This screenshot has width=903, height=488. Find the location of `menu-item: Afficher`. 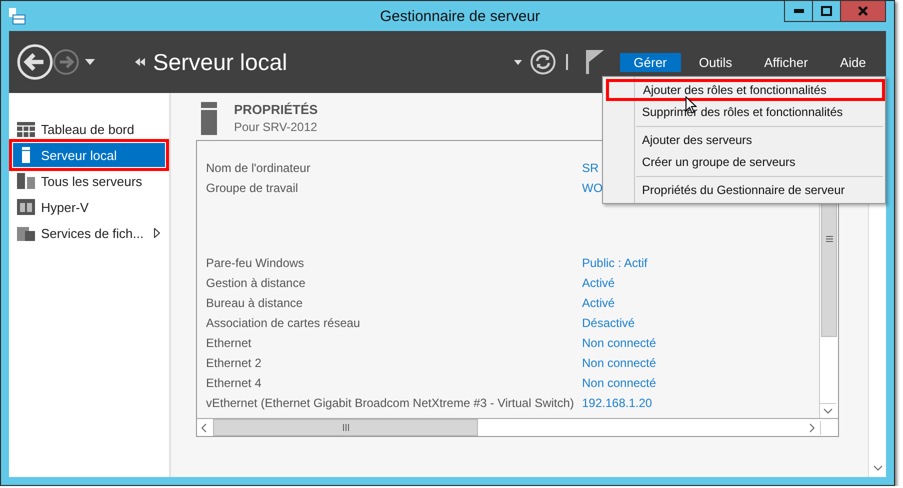

menu-item: Afficher is located at coordinates (786, 62).